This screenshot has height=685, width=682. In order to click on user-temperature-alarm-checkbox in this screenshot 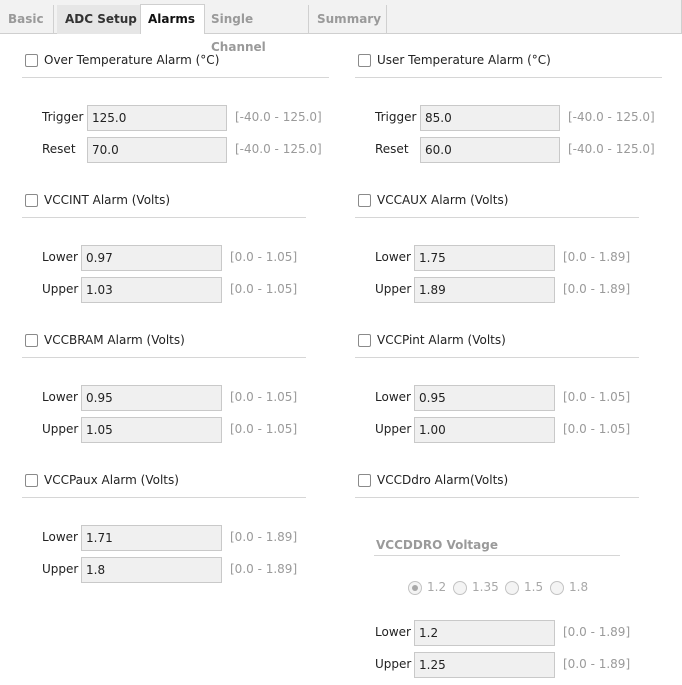, I will do `click(364, 60)`.